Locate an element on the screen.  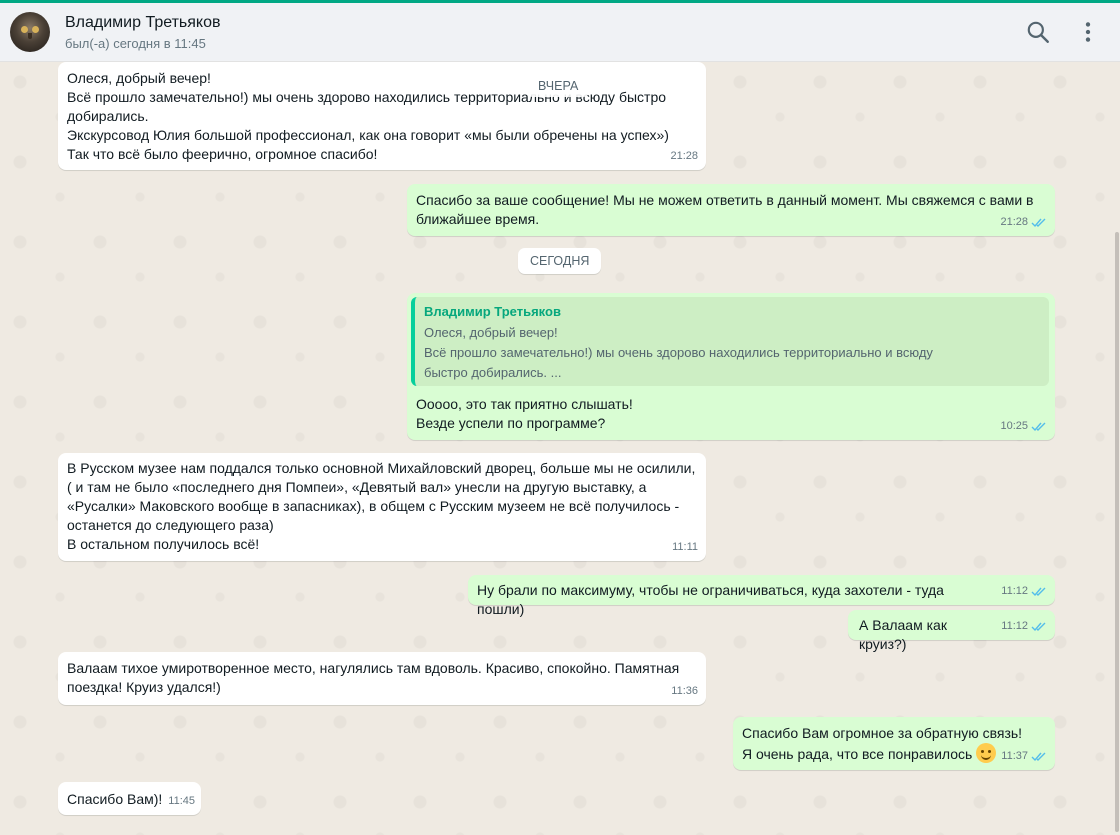
message-meta: 11:36 is located at coordinates (684, 691).